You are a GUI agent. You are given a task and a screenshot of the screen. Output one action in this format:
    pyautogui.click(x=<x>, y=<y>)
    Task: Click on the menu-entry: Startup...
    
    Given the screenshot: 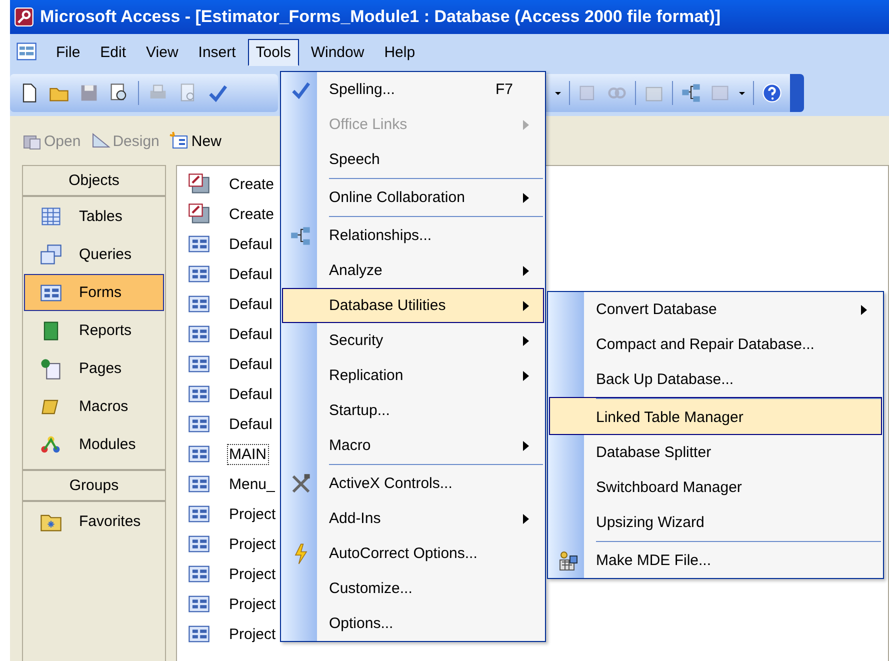 What is the action you would take?
    pyautogui.click(x=413, y=410)
    